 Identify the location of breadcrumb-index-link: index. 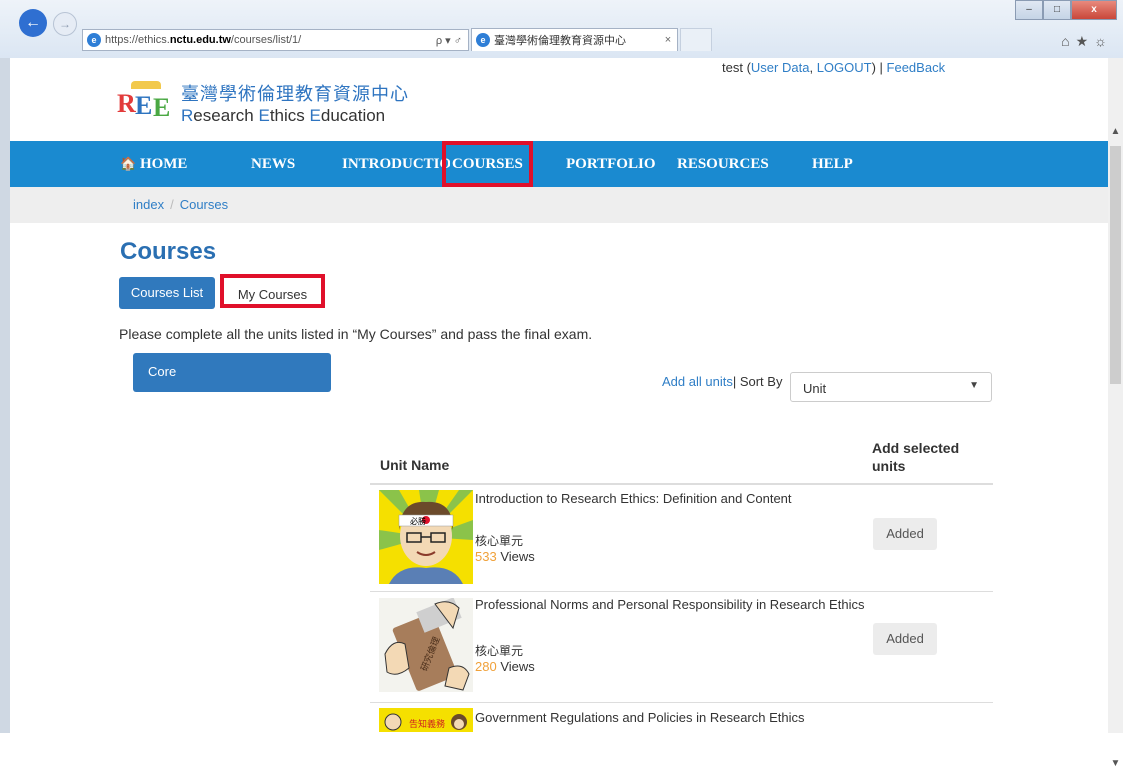
(148, 204).